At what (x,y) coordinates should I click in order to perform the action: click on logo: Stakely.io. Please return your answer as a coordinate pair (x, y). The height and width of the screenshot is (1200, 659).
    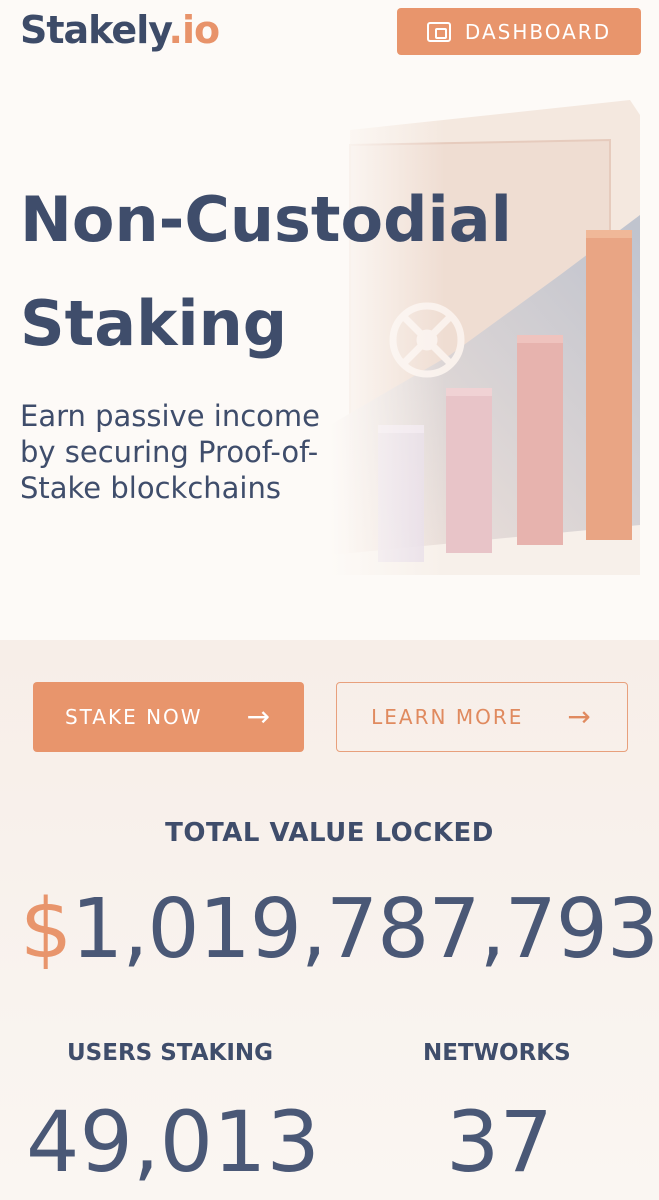
    Looking at the image, I should click on (120, 30).